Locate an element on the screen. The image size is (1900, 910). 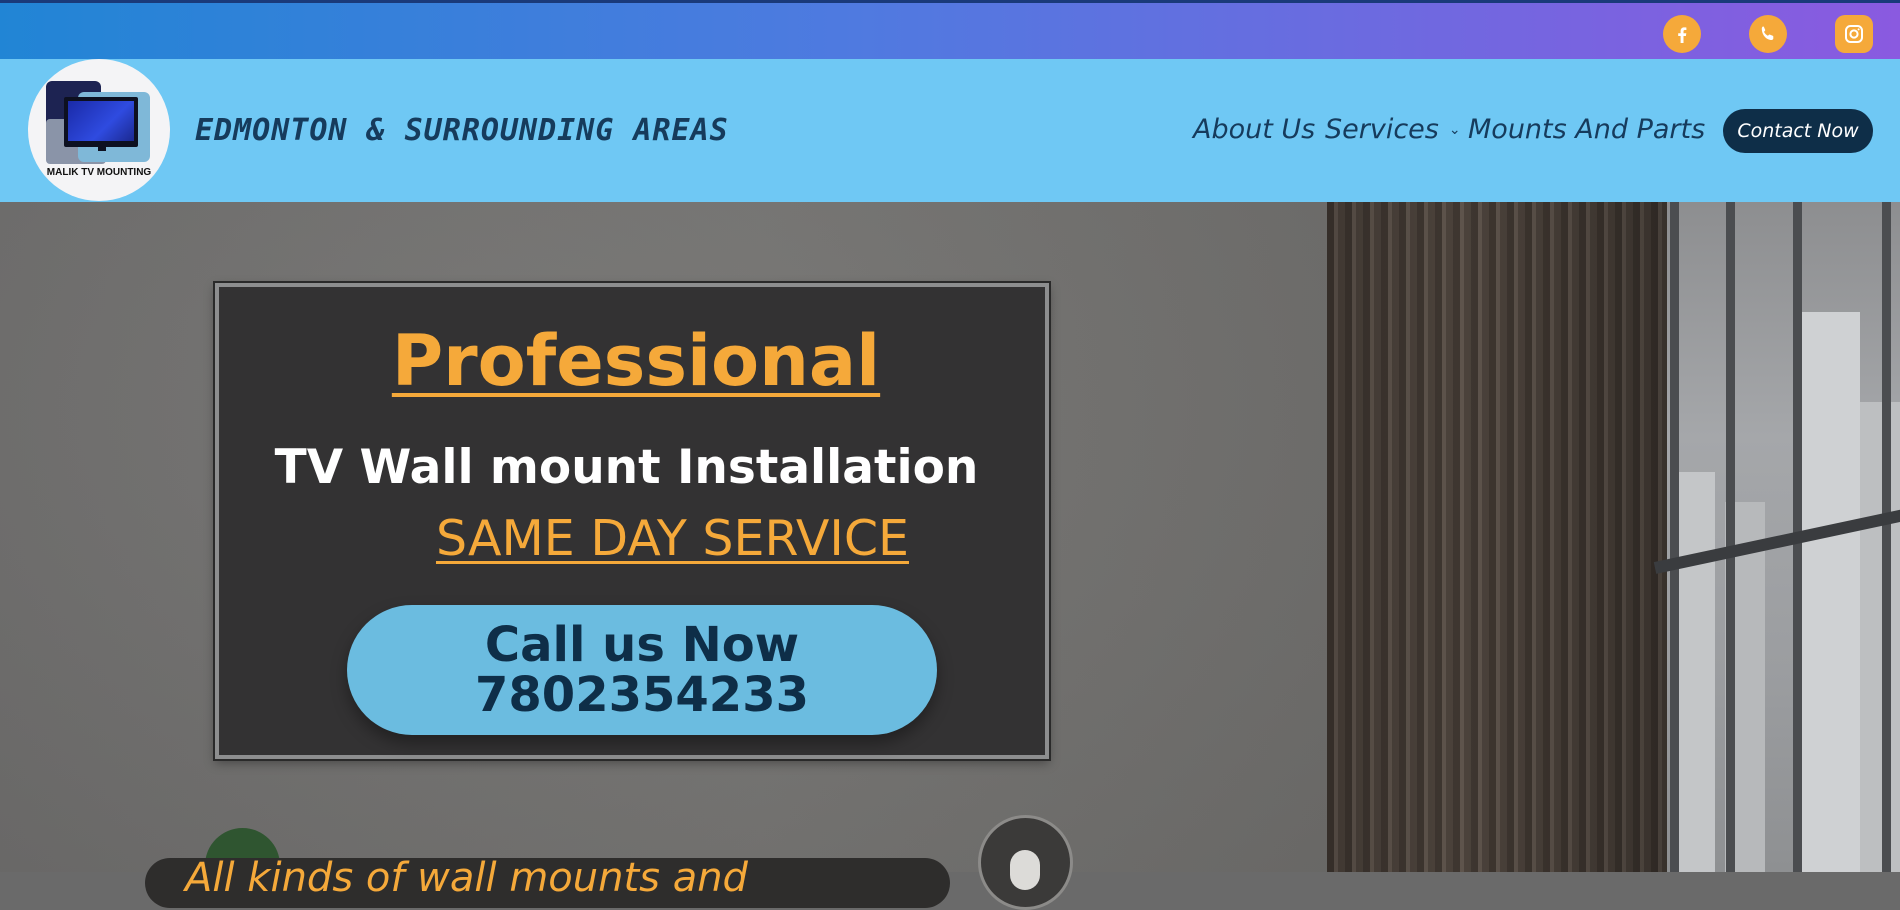
chevron-down-icon: ⌄ is located at coordinates (1454, 130).